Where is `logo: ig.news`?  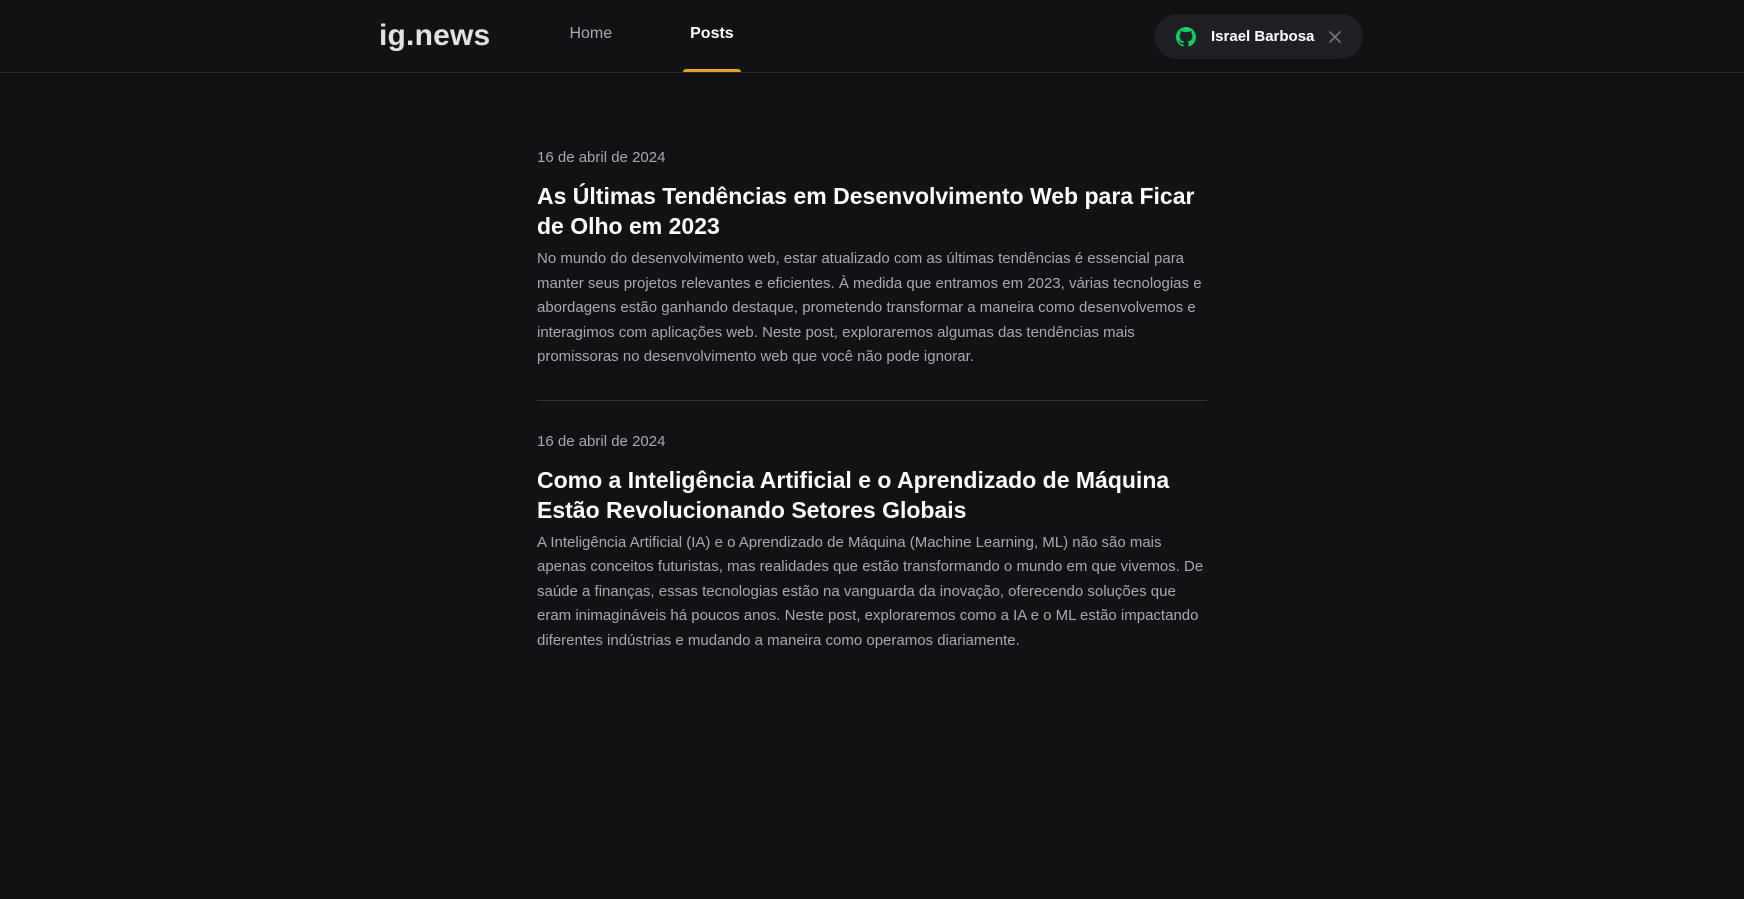 logo: ig.news is located at coordinates (434, 36).